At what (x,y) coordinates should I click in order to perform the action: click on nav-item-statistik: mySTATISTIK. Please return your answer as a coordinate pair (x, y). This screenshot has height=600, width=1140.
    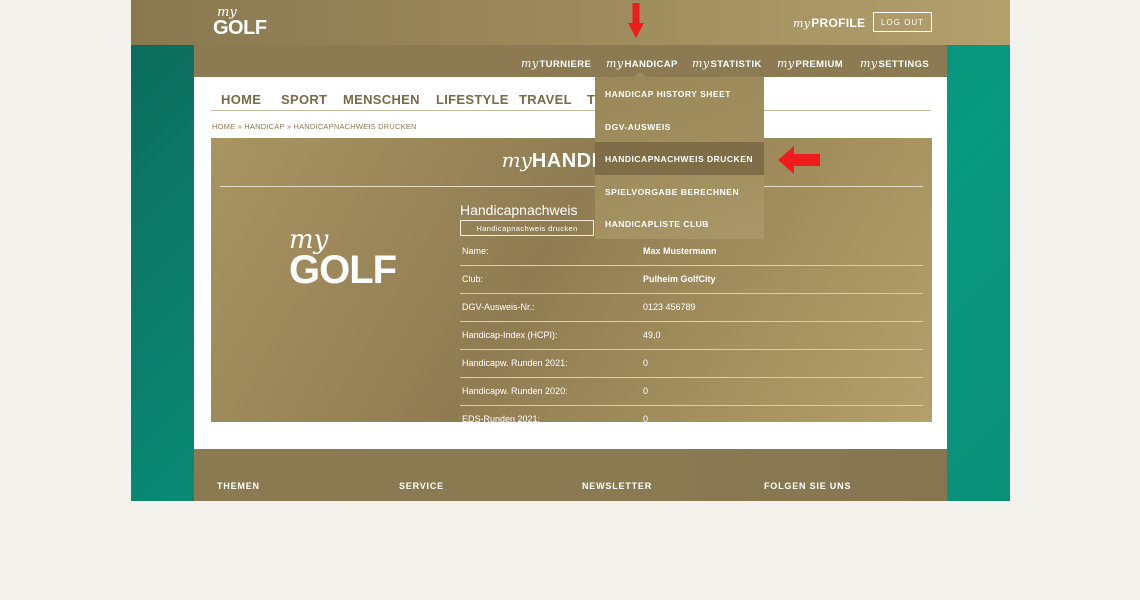
    Looking at the image, I should click on (727, 63).